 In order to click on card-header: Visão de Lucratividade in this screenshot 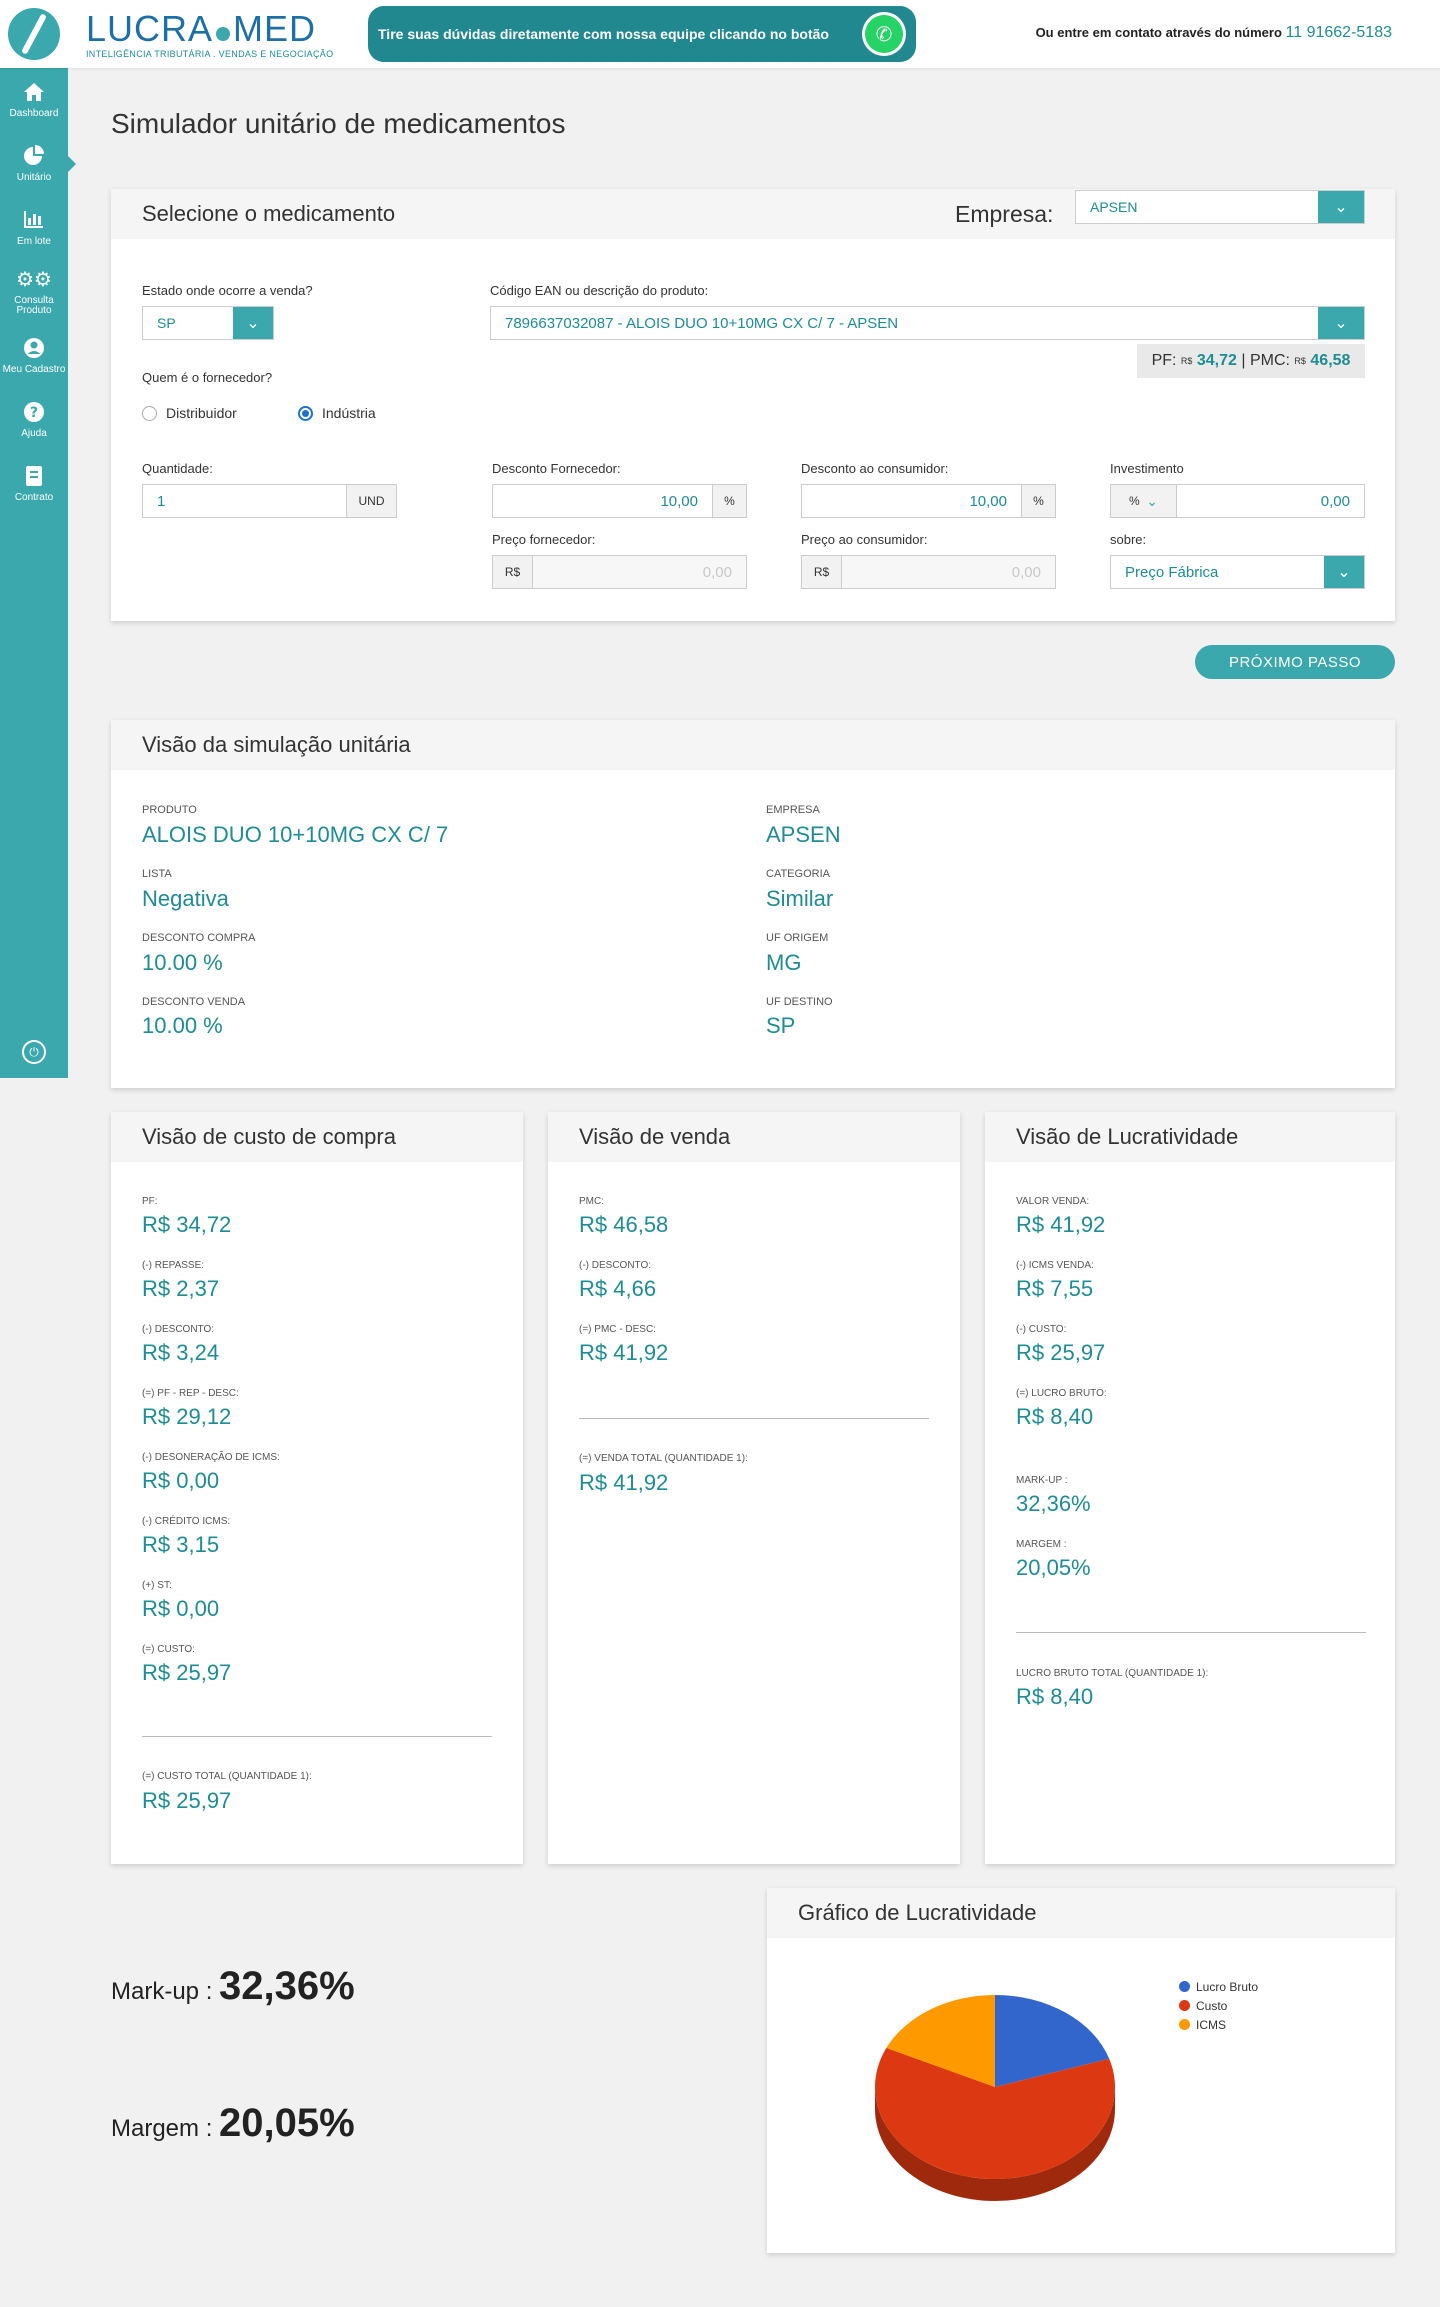, I will do `click(1190, 1137)`.